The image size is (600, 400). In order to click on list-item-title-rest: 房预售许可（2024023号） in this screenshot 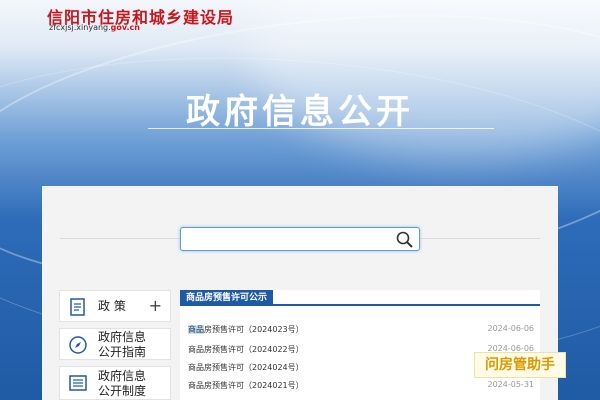, I will do `click(254, 329)`.